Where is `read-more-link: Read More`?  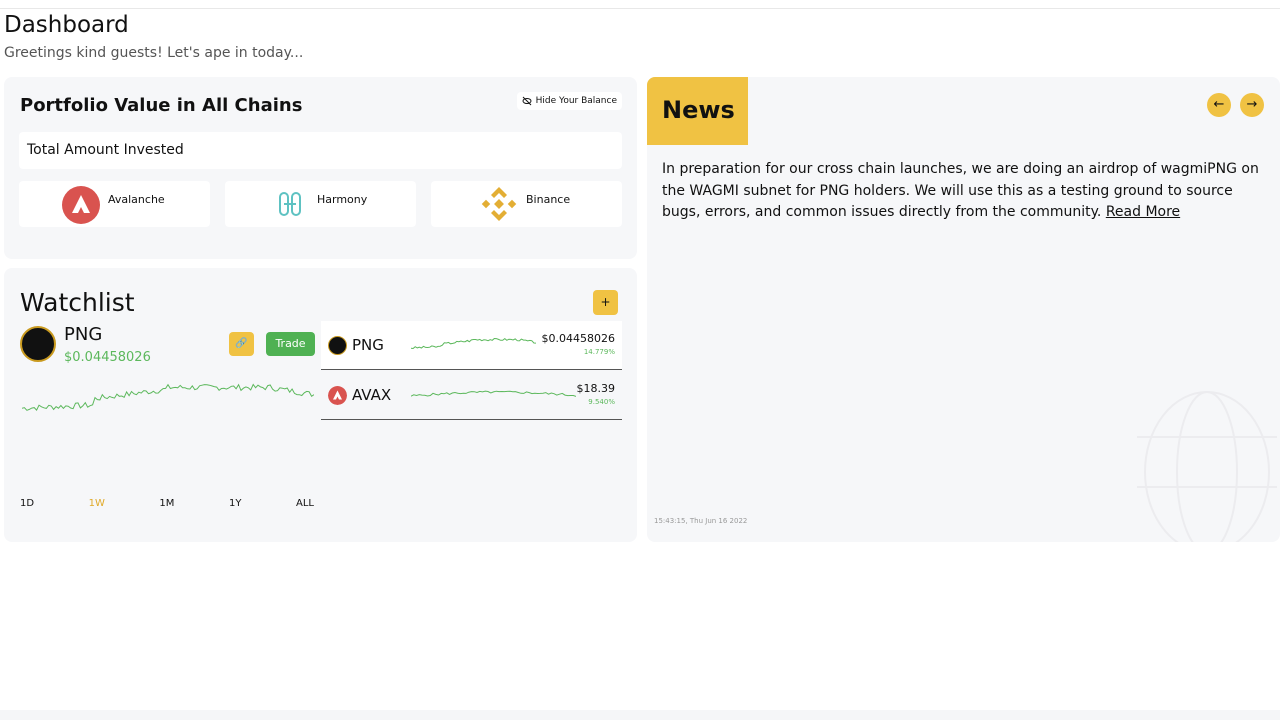
read-more-link: Read More is located at coordinates (1143, 212).